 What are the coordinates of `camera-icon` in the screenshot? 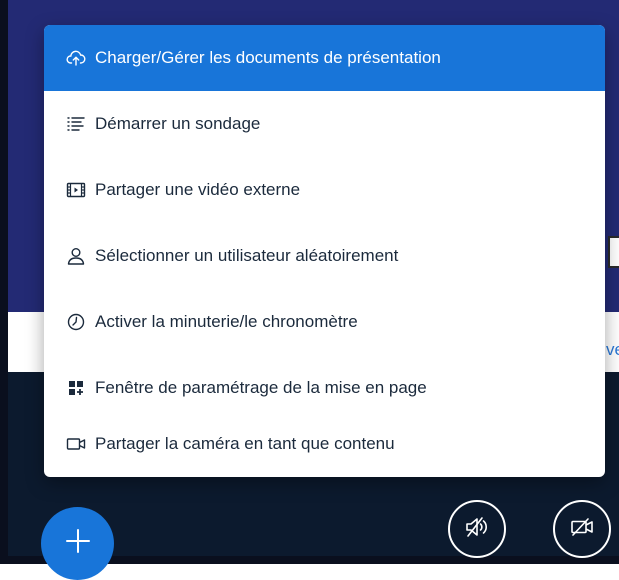 It's located at (76, 444).